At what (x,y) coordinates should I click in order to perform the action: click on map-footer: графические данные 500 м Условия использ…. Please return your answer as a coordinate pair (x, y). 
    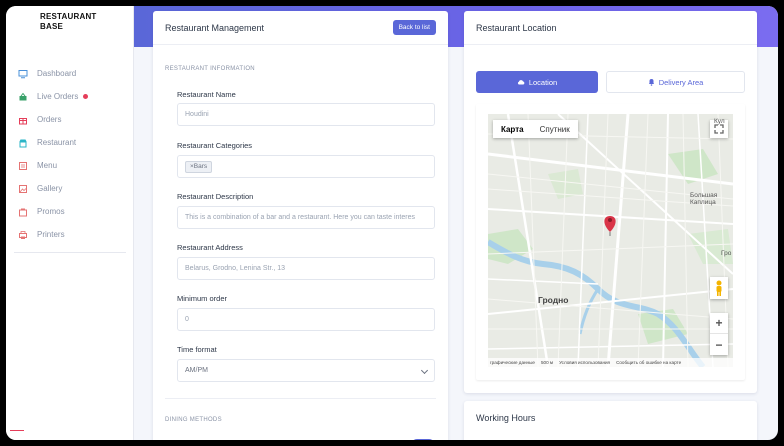
    Looking at the image, I should click on (610, 362).